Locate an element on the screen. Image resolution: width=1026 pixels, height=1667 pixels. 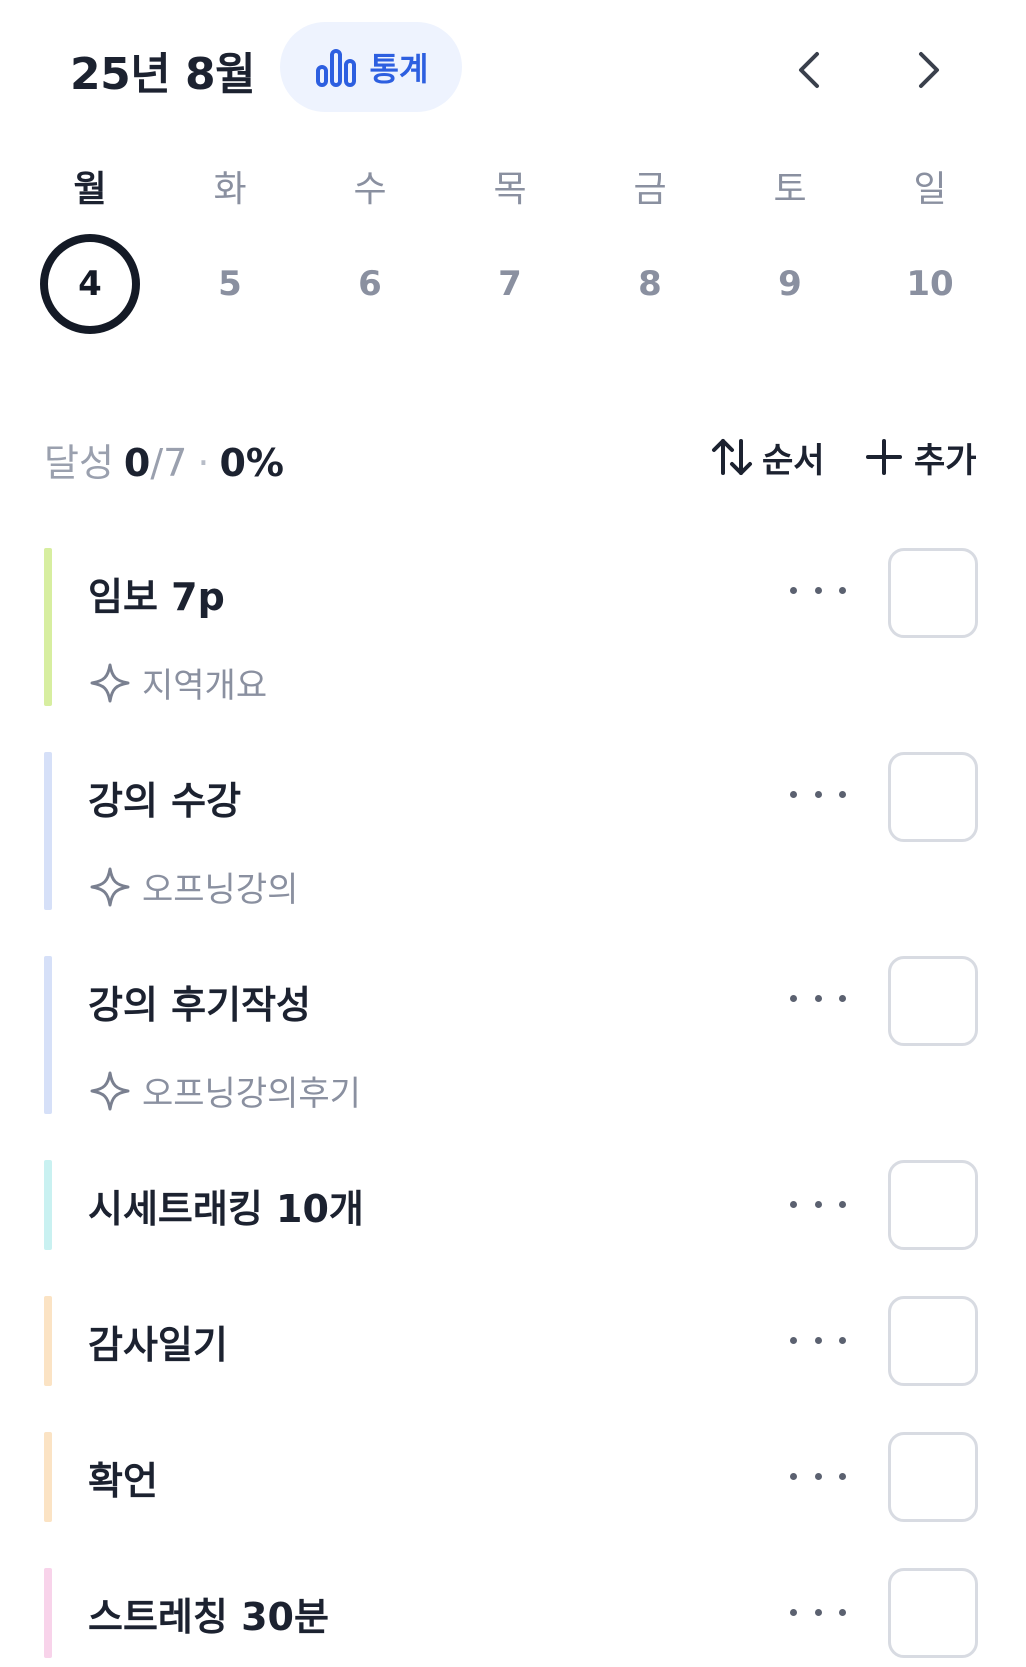
habit-name: 임보 7p is located at coordinates (156, 597).